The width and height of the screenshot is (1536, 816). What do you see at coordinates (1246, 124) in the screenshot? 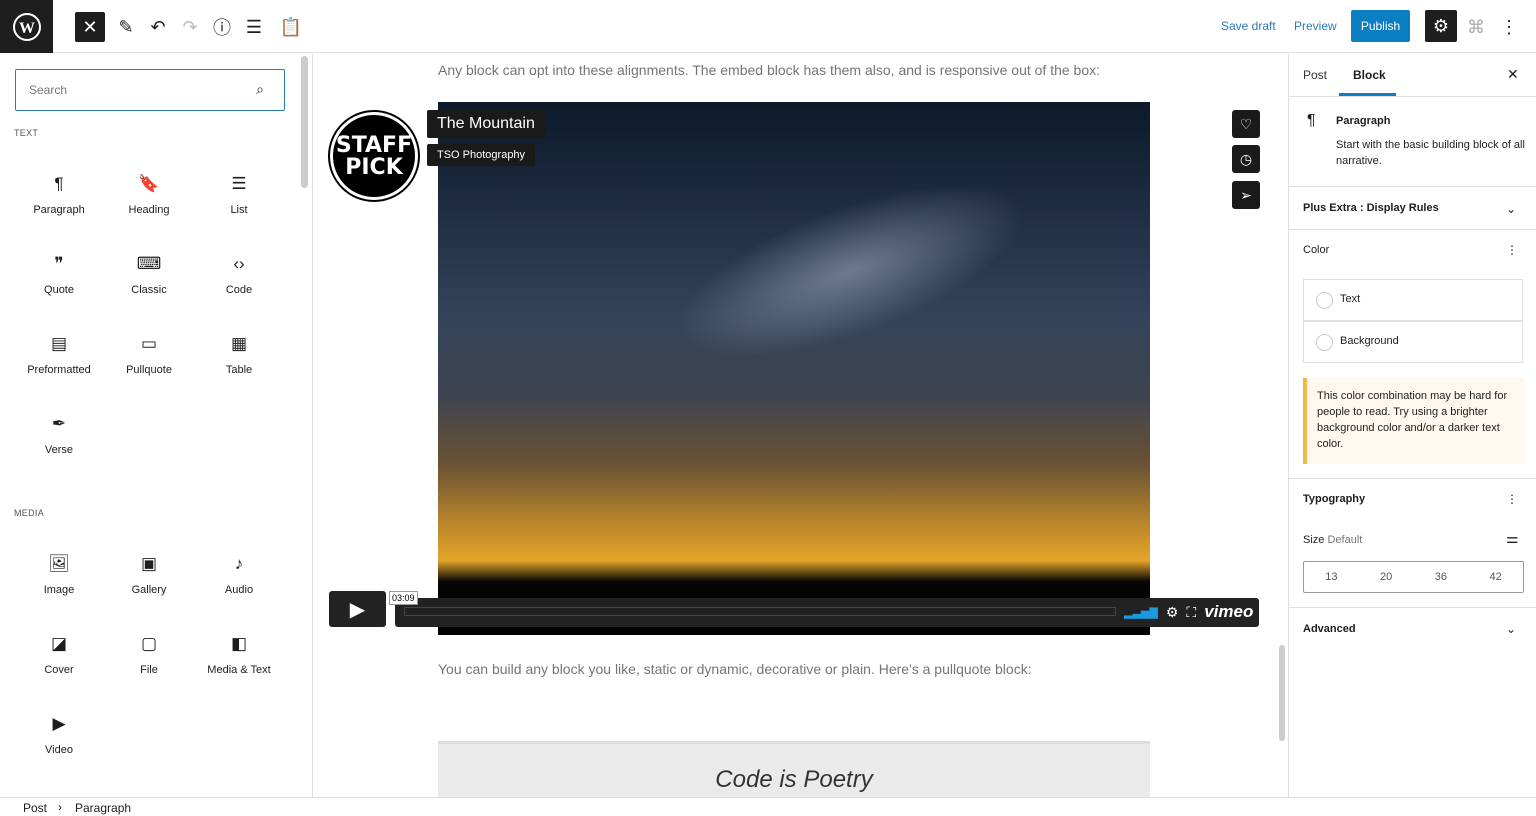
I see `heart-icon: ♡` at bounding box center [1246, 124].